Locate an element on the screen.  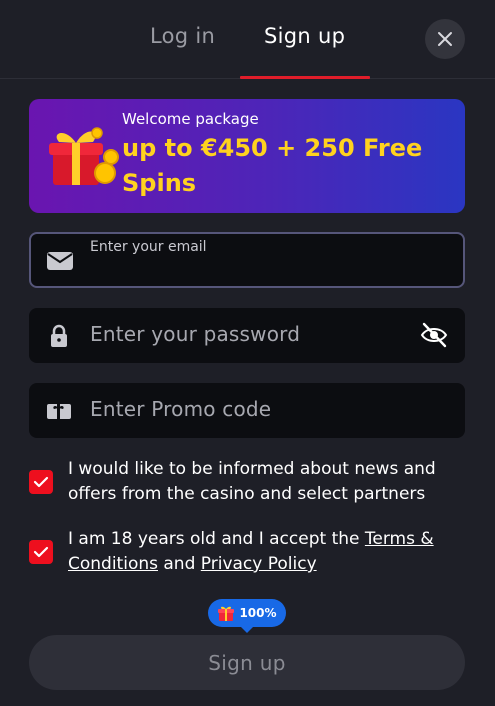
close-button is located at coordinates (445, 39).